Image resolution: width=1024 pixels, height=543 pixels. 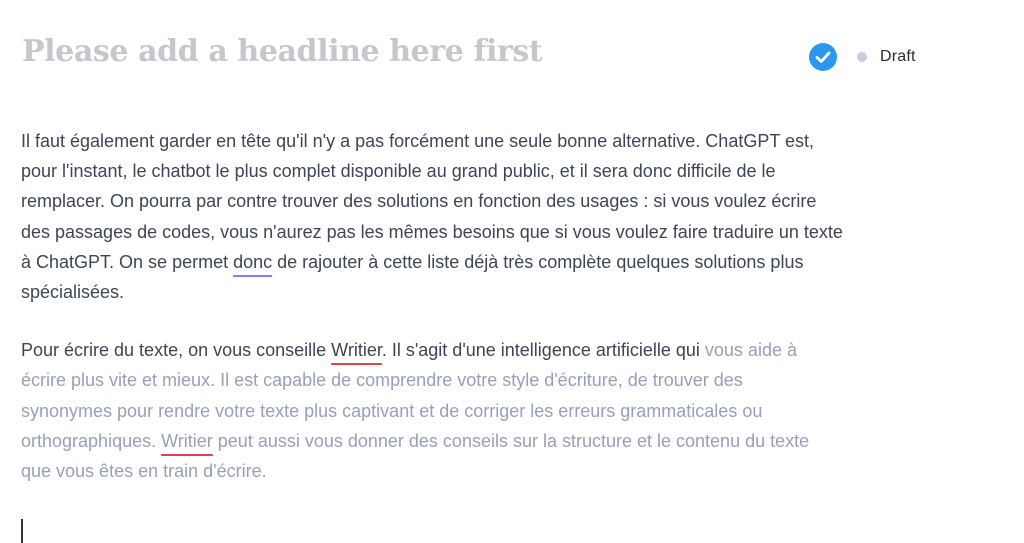 I want to click on style-suggestion-word: donc, so click(x=252, y=262).